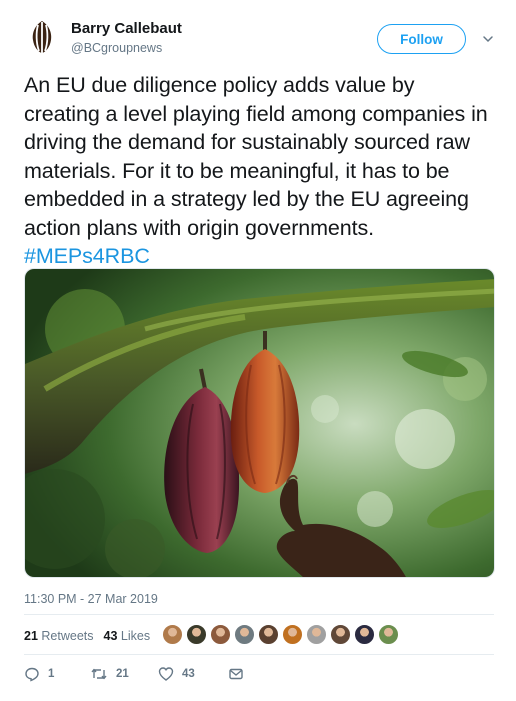  I want to click on tweet-actions: 1 21 43, so click(138, 674).